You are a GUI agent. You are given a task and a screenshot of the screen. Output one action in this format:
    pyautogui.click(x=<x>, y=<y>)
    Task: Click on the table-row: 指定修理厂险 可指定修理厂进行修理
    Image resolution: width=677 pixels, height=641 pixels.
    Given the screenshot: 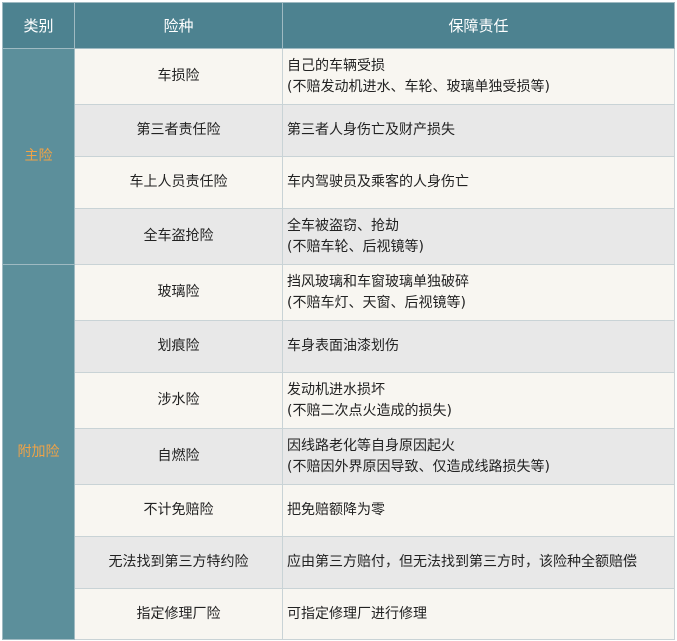 What is the action you would take?
    pyautogui.click(x=339, y=614)
    